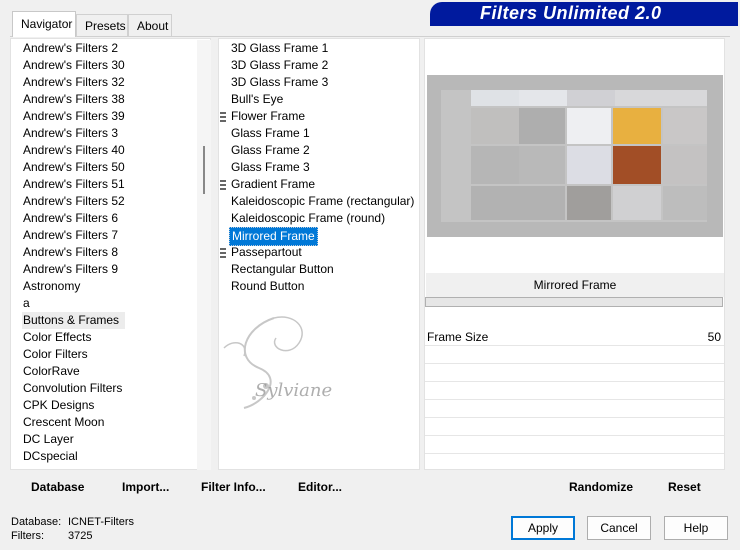 The height and width of the screenshot is (550, 740). I want to click on category-item: Andrew's Filters 6, so click(74, 218).